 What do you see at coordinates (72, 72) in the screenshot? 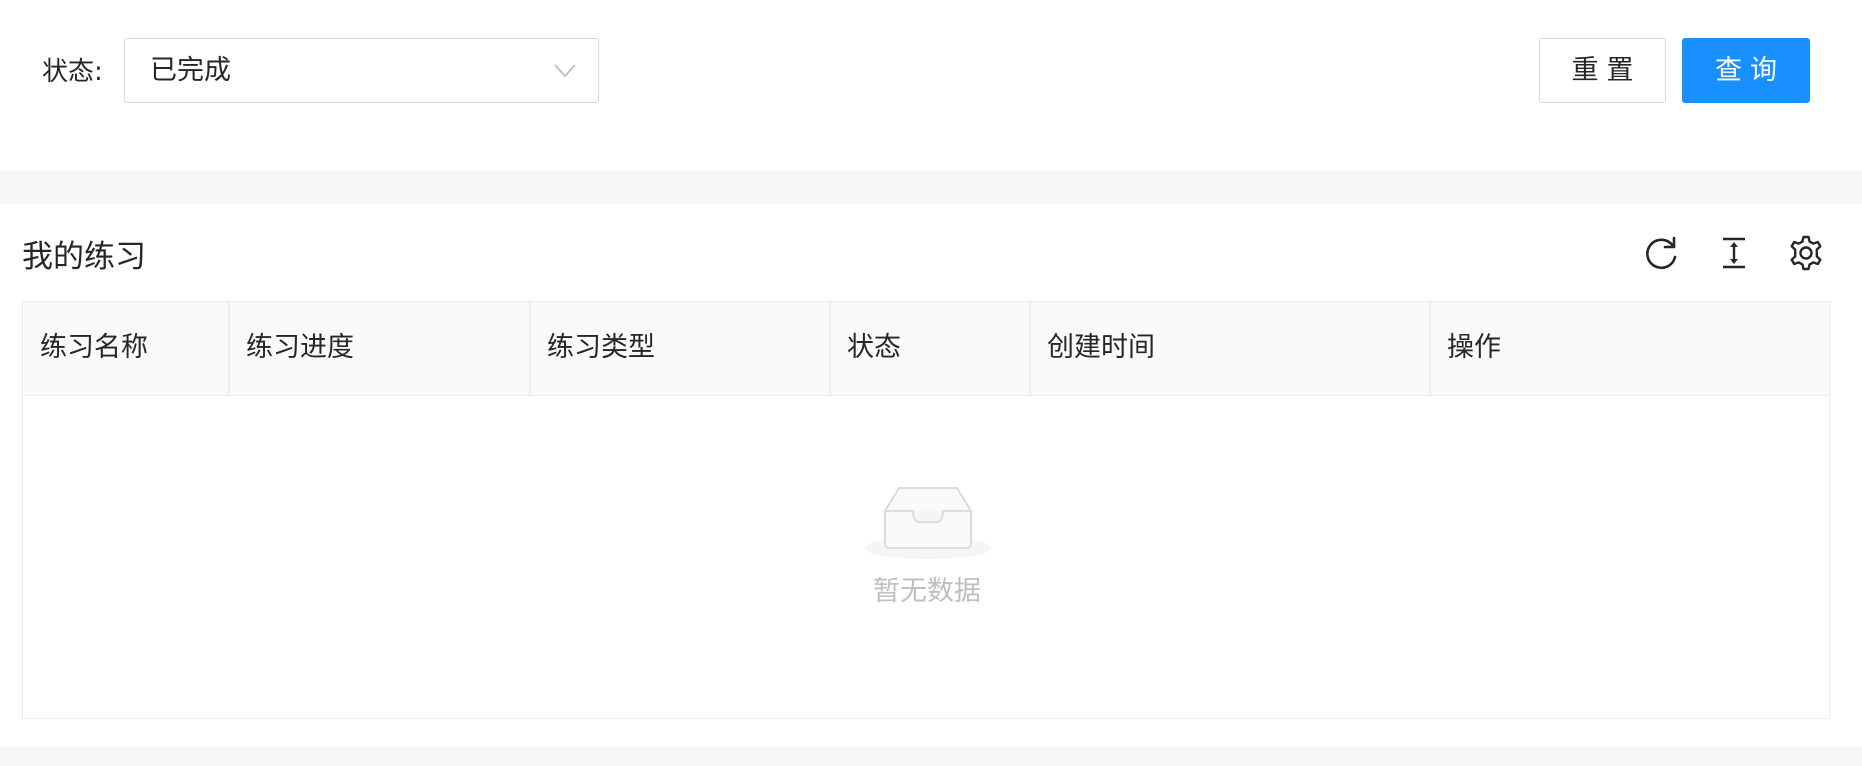
I see `status-filter-label: 状态:` at bounding box center [72, 72].